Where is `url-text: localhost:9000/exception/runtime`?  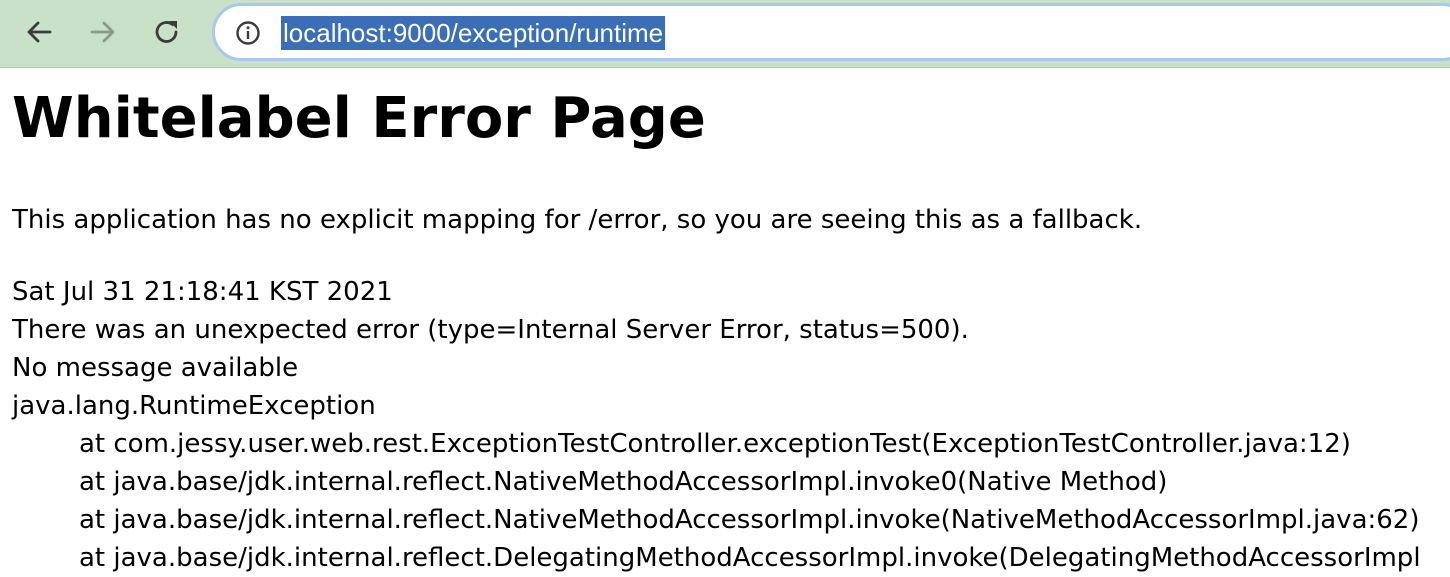
url-text: localhost:9000/exception/runtime is located at coordinates (473, 33).